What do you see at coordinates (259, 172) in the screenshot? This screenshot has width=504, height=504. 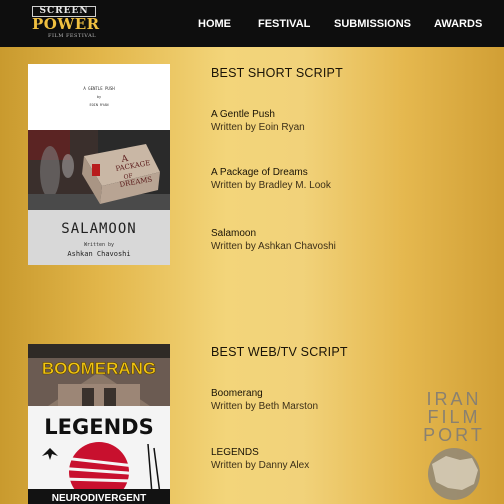 I see `entry-title: A Package of Dreams` at bounding box center [259, 172].